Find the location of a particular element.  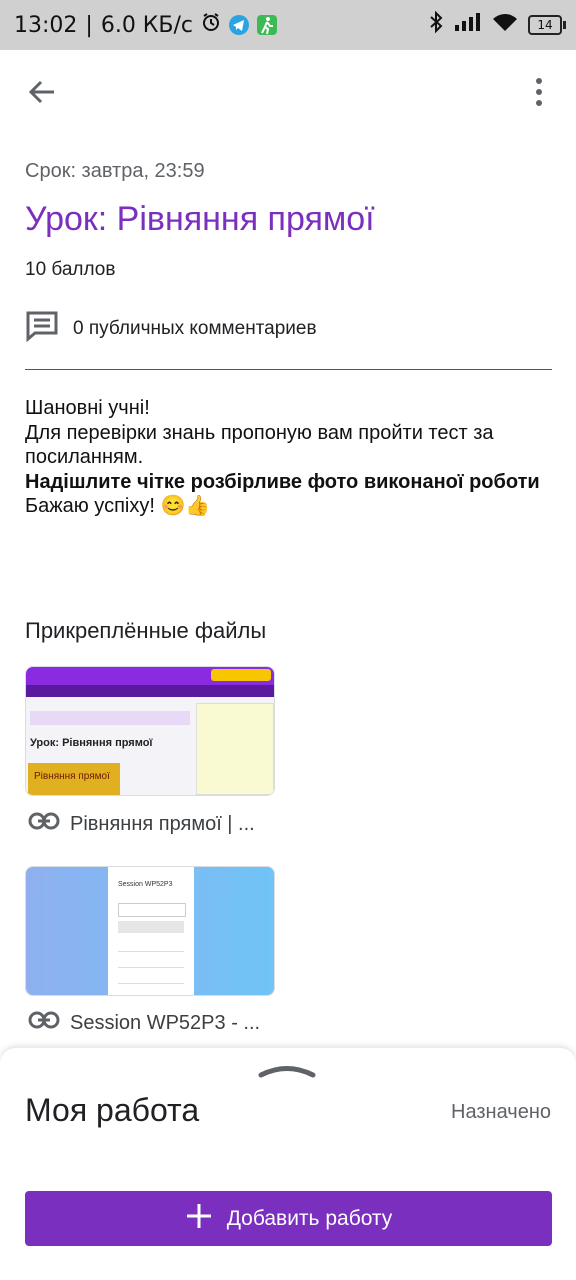

battery-level: 14 is located at coordinates (545, 25).